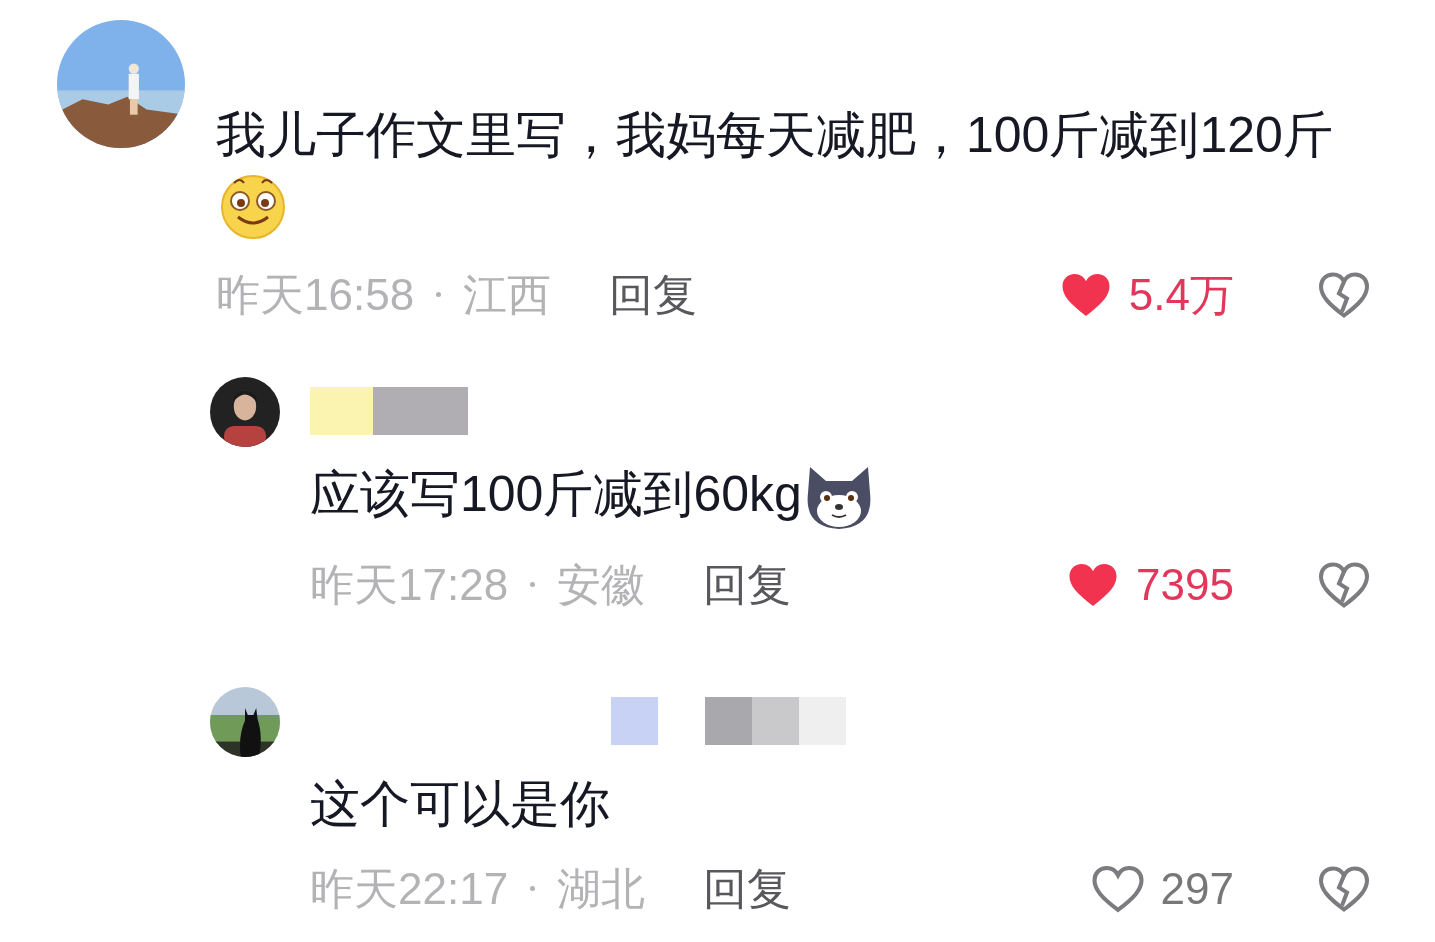  I want to click on comment-text: 这个可以是你, so click(460, 803).